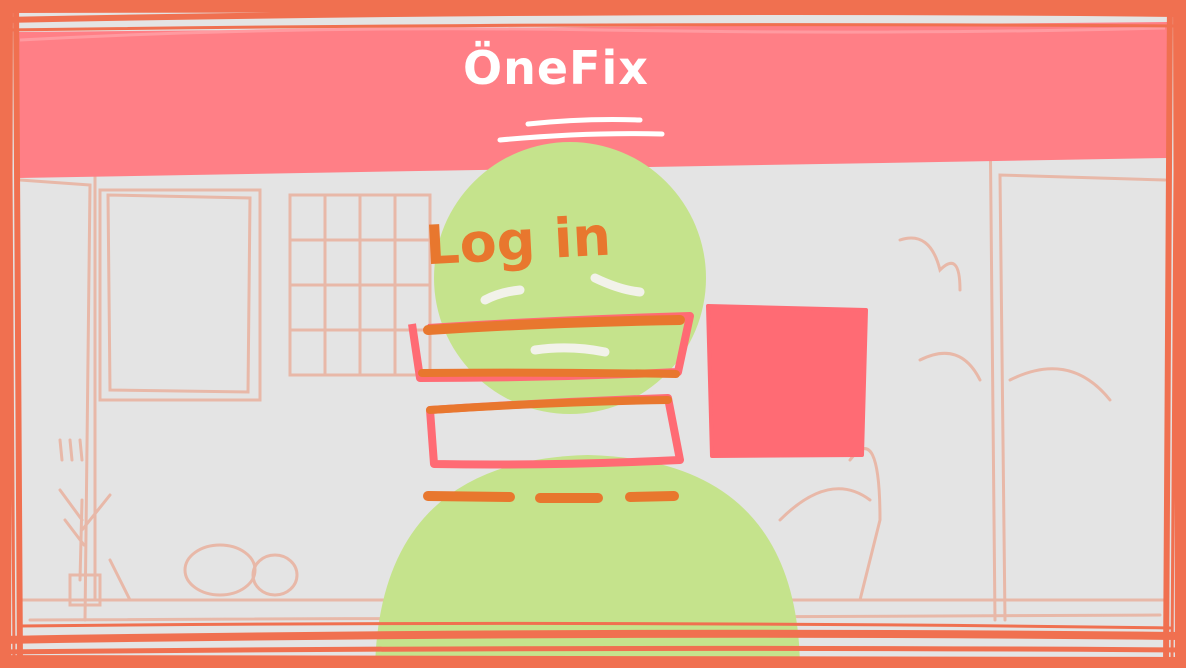  Describe the element at coordinates (557, 434) in the screenshot. I see `password-field` at that location.